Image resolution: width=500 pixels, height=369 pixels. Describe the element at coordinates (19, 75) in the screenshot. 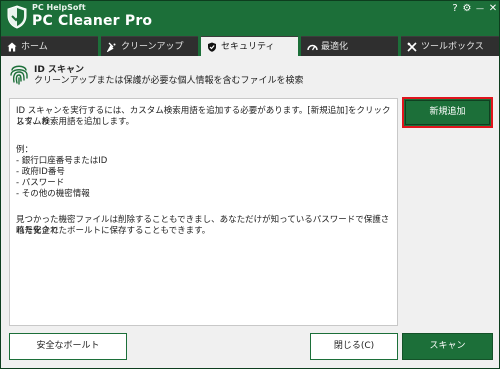

I see `fingerprint-icon` at that location.